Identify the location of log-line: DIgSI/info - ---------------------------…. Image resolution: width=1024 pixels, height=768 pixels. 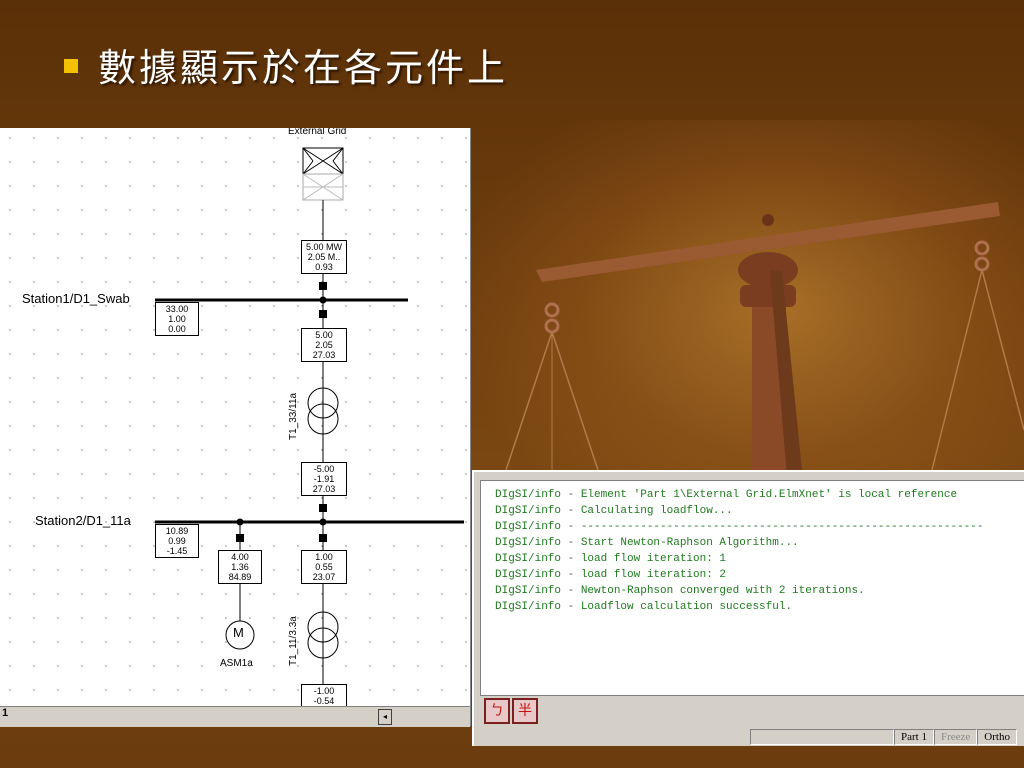
(739, 527).